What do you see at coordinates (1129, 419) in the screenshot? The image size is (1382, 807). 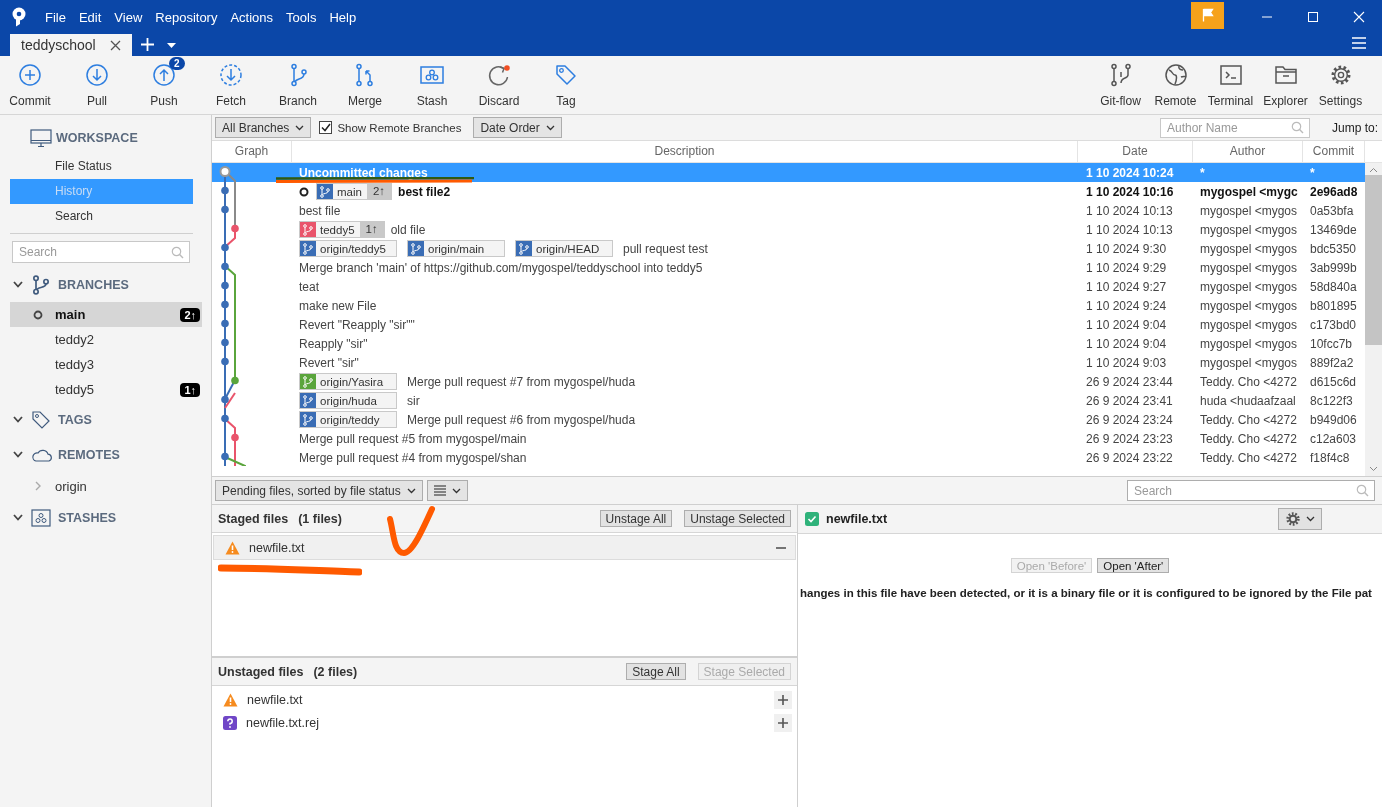 I see `date-cell-text: 26 9 2024 23:24` at bounding box center [1129, 419].